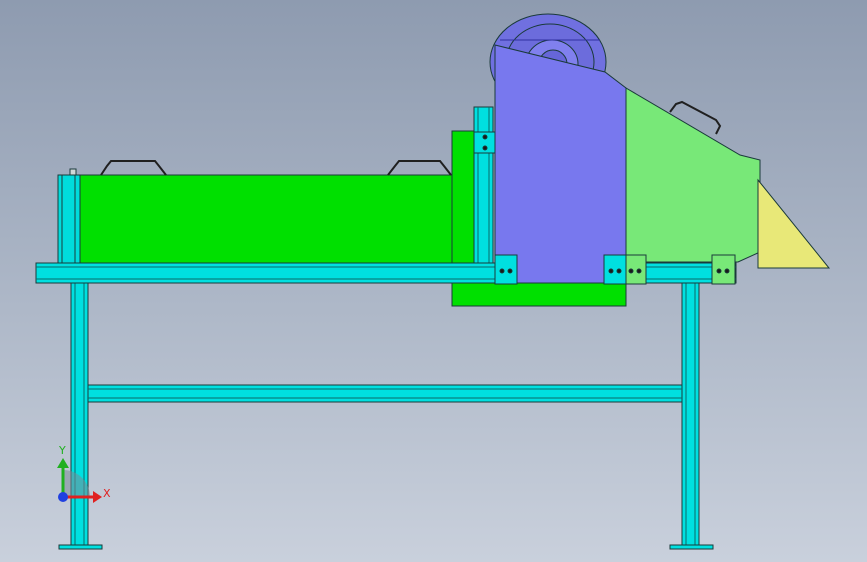 This screenshot has width=867, height=562. Describe the element at coordinates (691, 416) in the screenshot. I see `right-leg` at that location.